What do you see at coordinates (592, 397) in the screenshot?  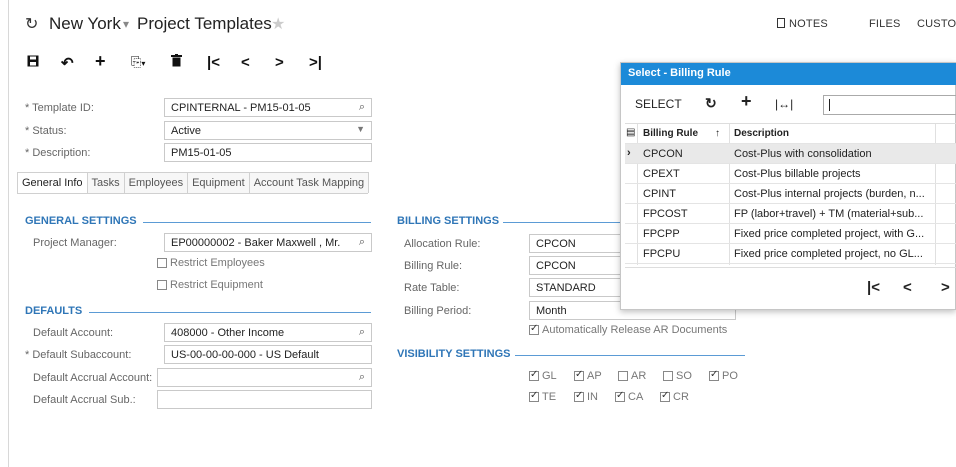 I see `visibility-in-label: IN` at bounding box center [592, 397].